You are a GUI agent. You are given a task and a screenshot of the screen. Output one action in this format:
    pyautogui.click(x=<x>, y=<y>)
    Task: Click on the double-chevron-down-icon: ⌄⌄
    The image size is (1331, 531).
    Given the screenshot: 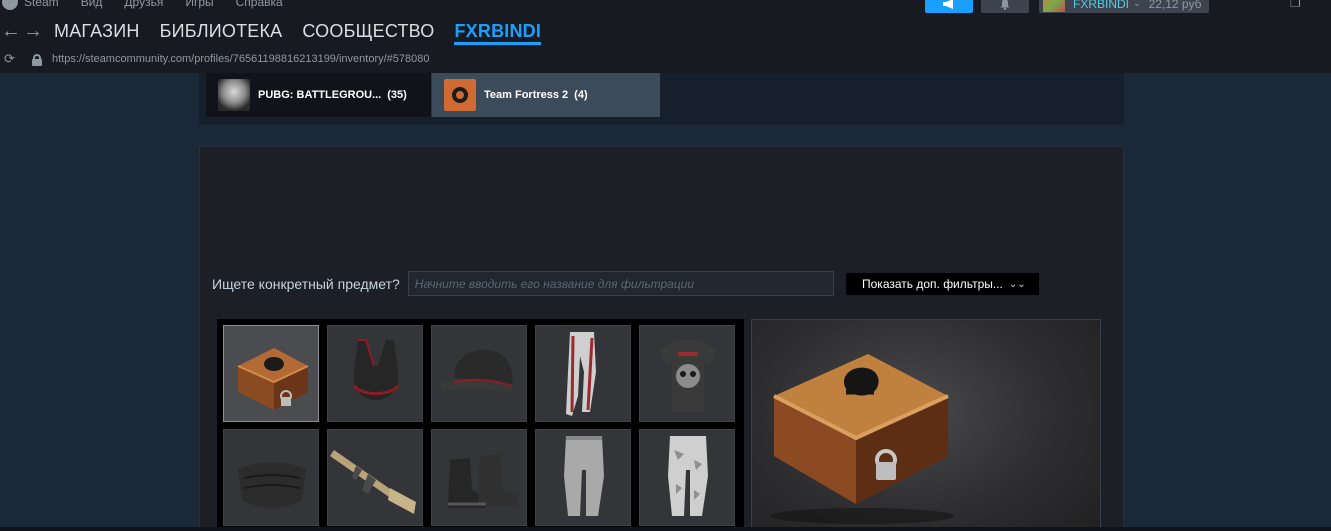 What is the action you would take?
    pyautogui.click(x=1017, y=284)
    